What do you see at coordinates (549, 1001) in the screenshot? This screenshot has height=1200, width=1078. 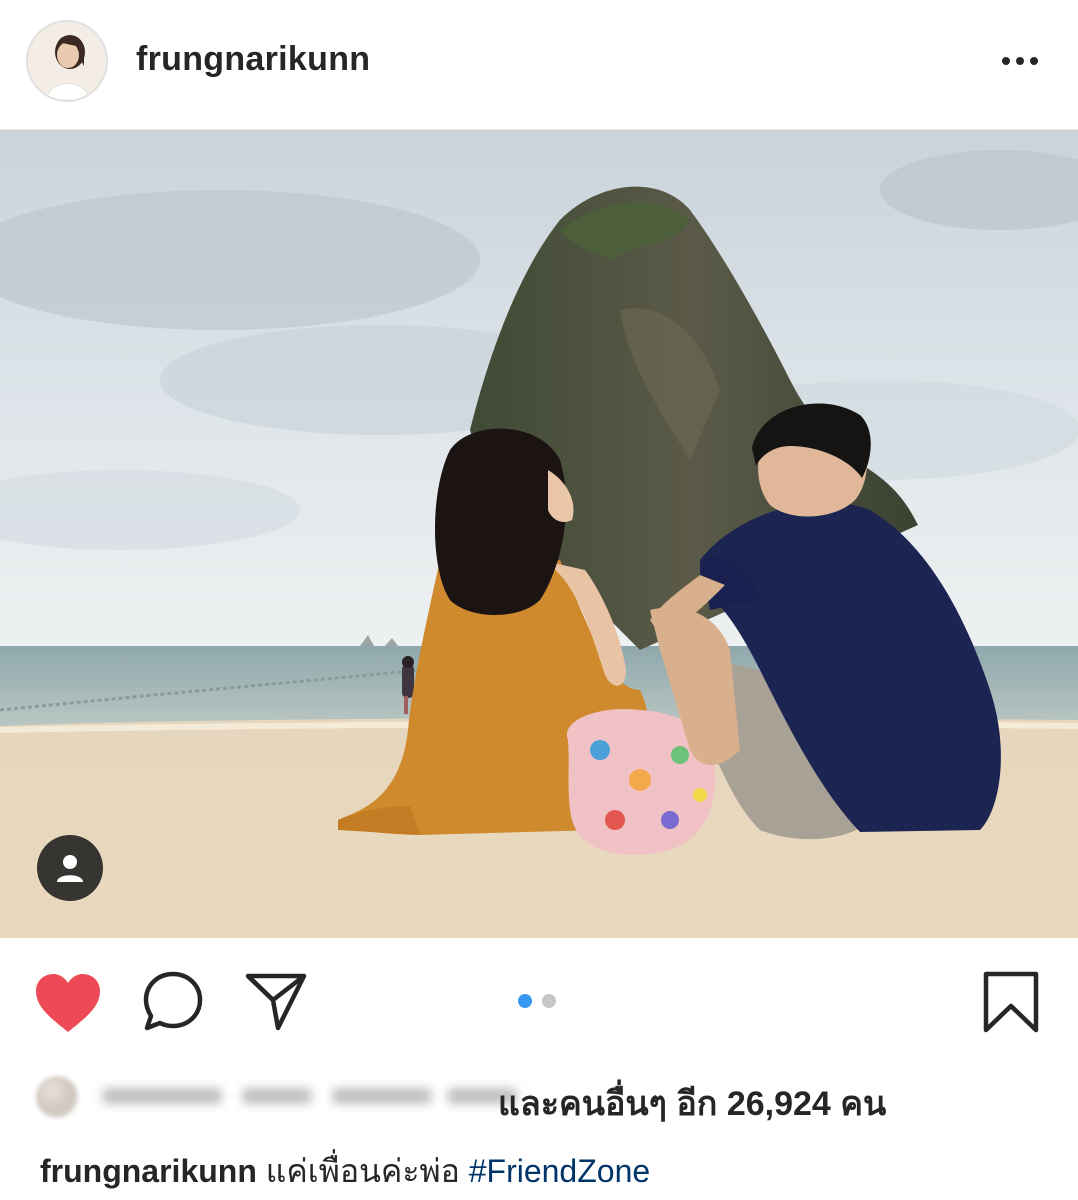 I see `carousel-dot` at bounding box center [549, 1001].